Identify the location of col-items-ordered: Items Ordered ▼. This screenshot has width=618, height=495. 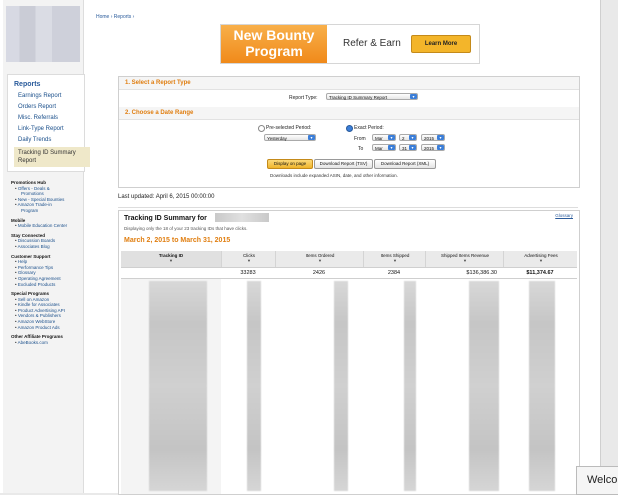
(319, 259).